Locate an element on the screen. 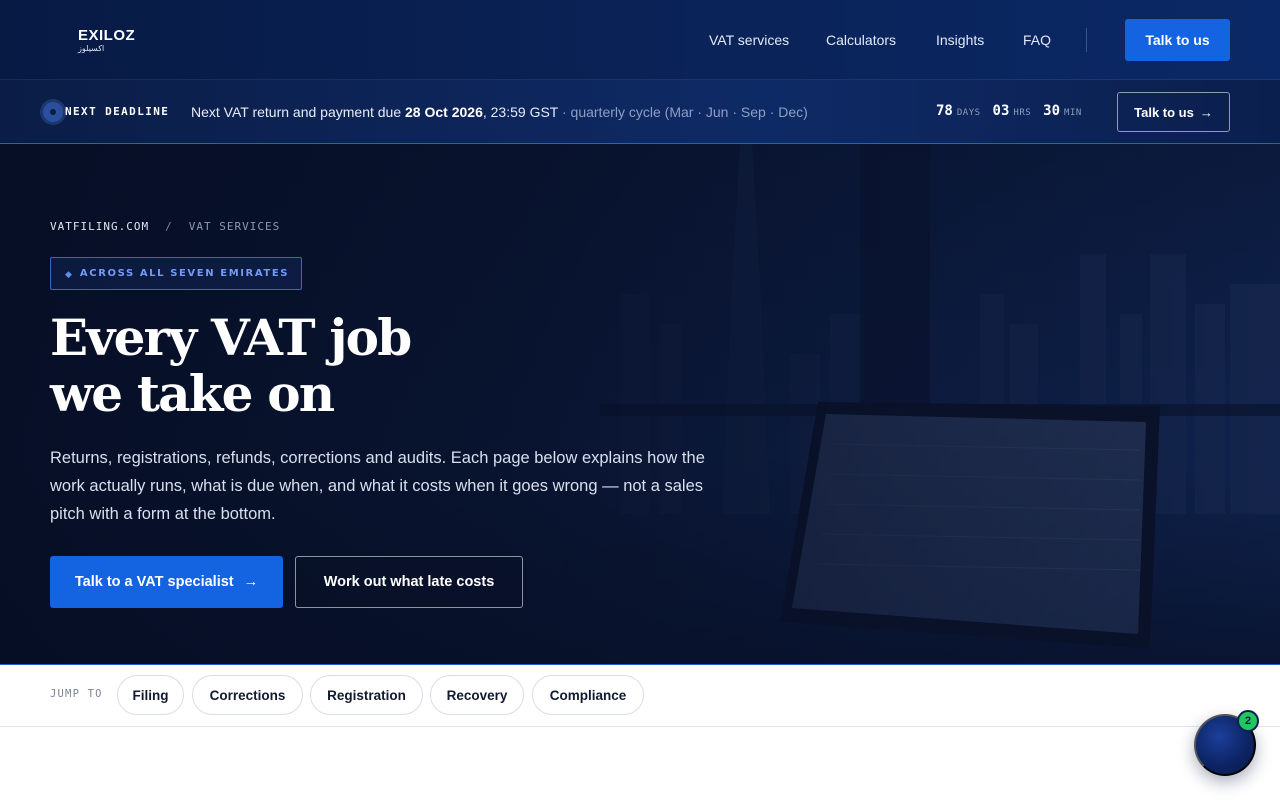  jump-chip-filing: Filing is located at coordinates (150, 695).